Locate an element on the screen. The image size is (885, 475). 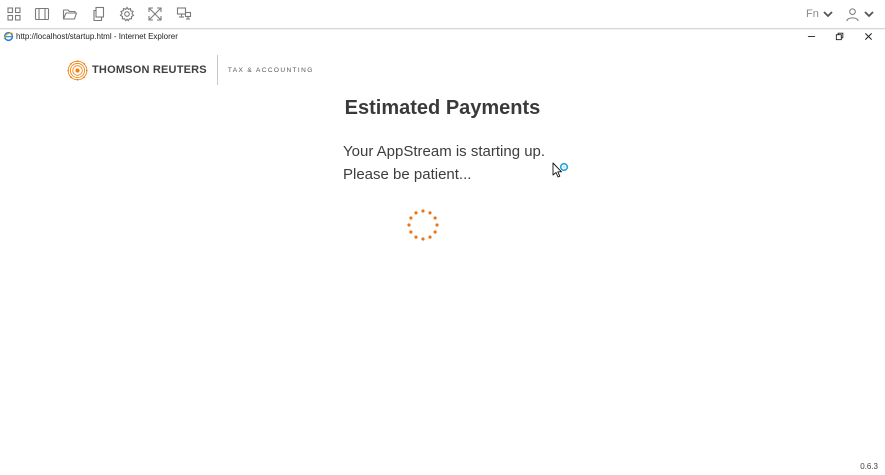
thomson-reuters-logo: THOMSON REUTERS TAX & ACCOUNTING is located at coordinates (190, 70).